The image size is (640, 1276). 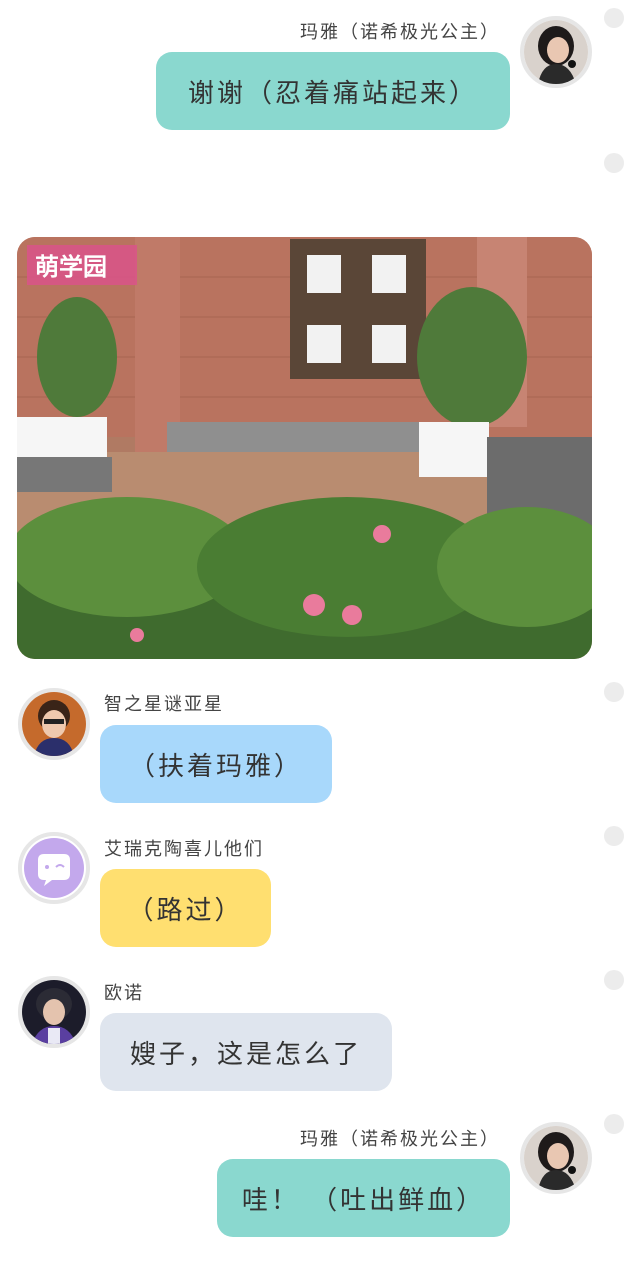 I want to click on avatar-miyaxing-image, so click(x=54, y=724).